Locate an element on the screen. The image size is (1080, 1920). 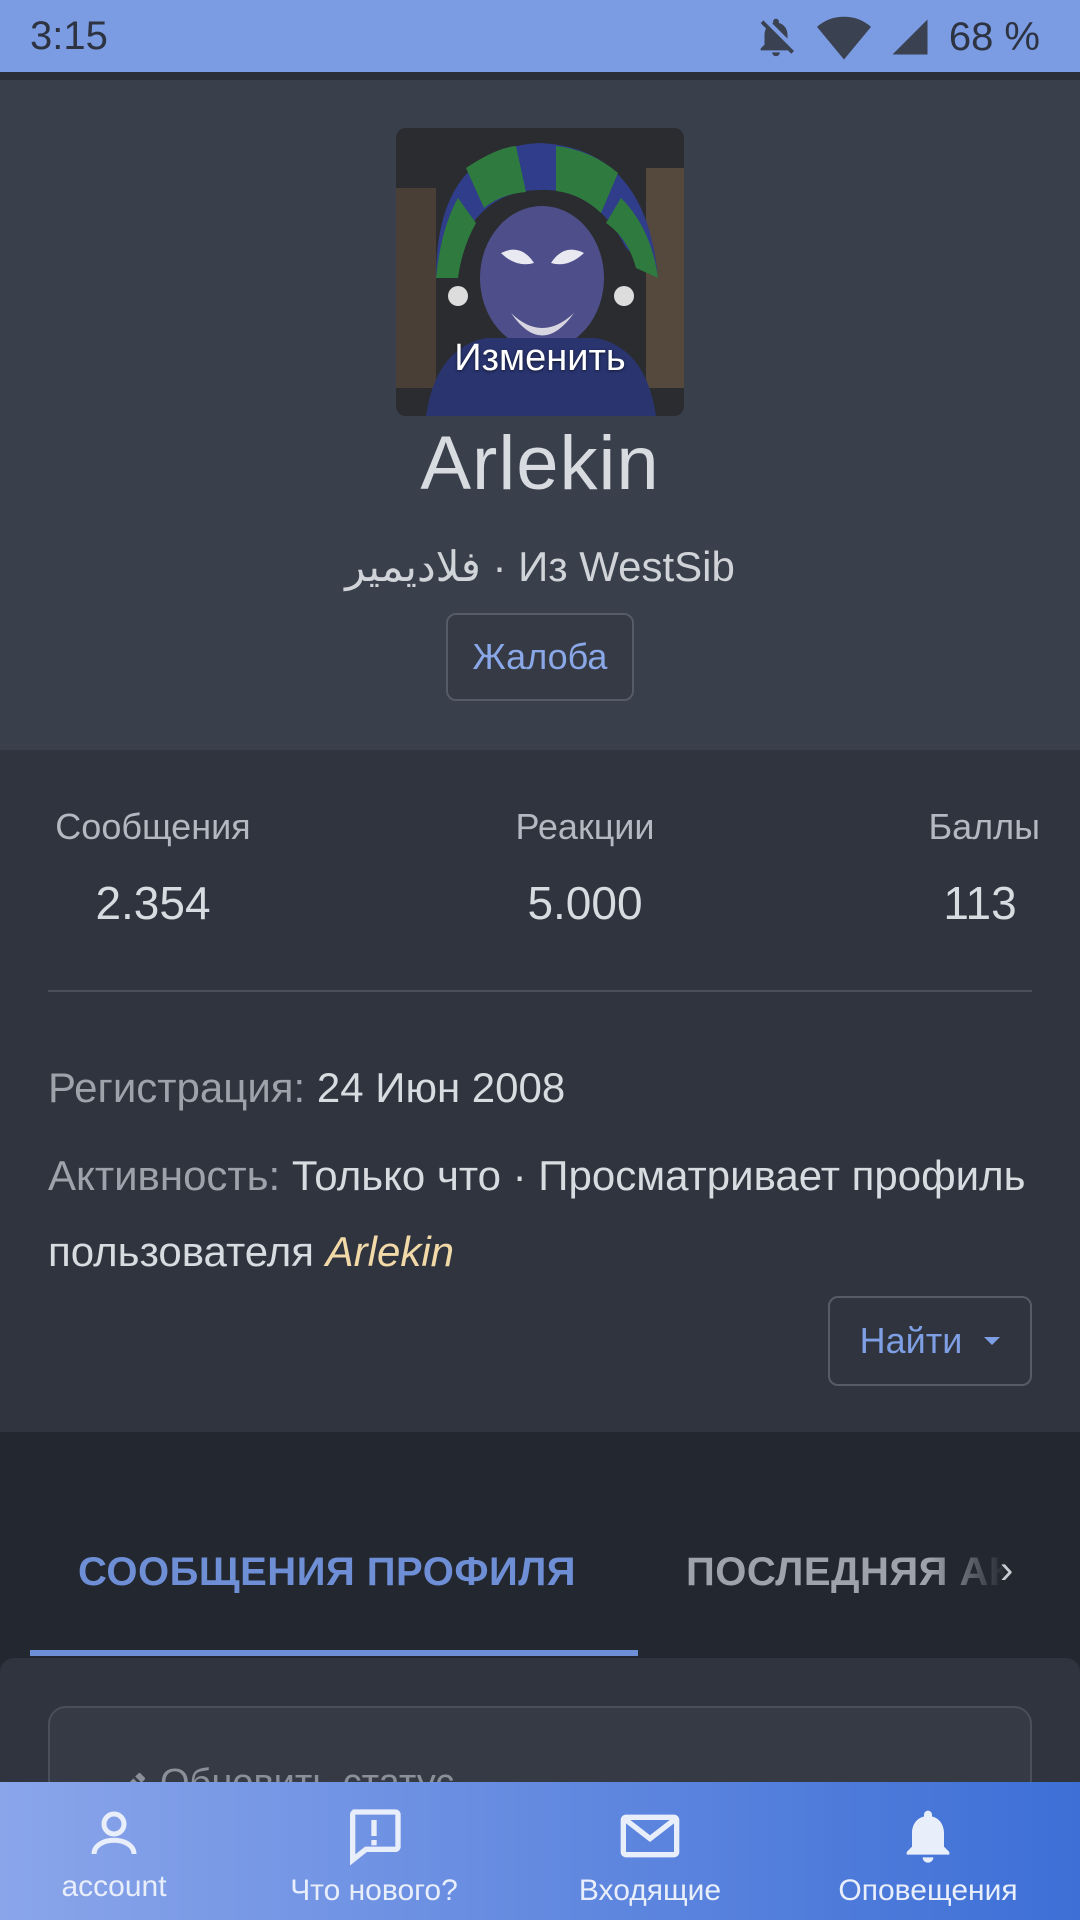
nav-inbox: Входящие is located at coordinates (650, 1851).